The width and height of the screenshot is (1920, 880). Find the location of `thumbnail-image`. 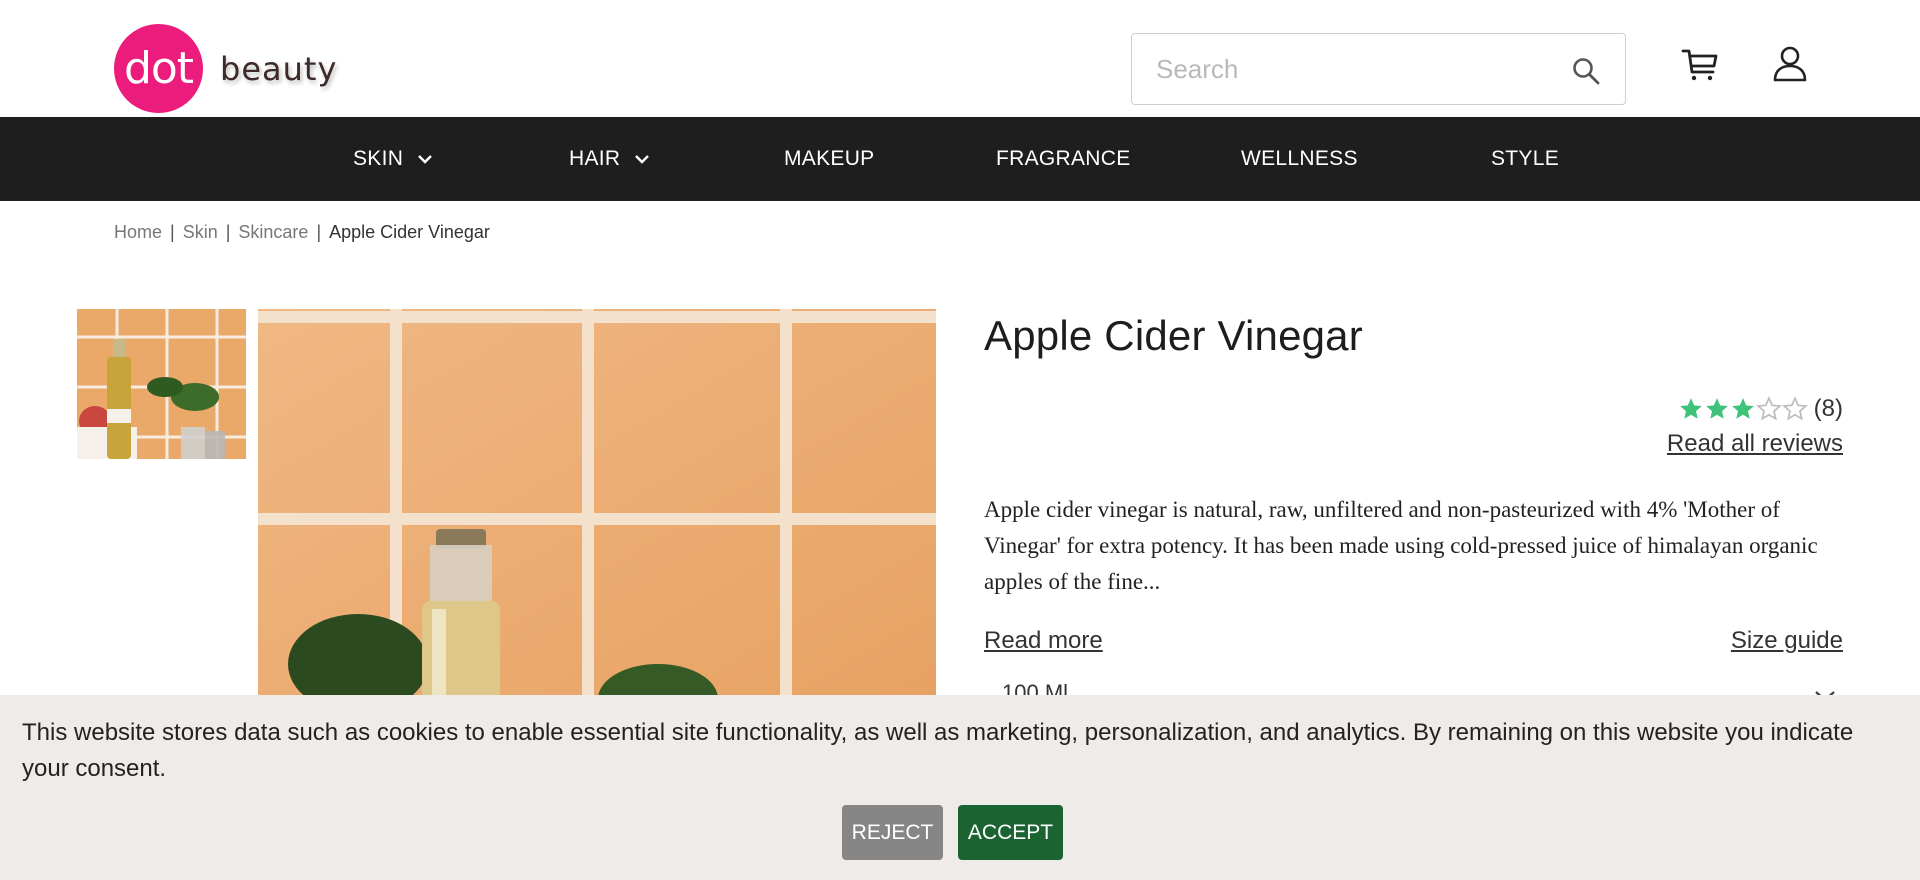

thumbnail-image is located at coordinates (161, 384).